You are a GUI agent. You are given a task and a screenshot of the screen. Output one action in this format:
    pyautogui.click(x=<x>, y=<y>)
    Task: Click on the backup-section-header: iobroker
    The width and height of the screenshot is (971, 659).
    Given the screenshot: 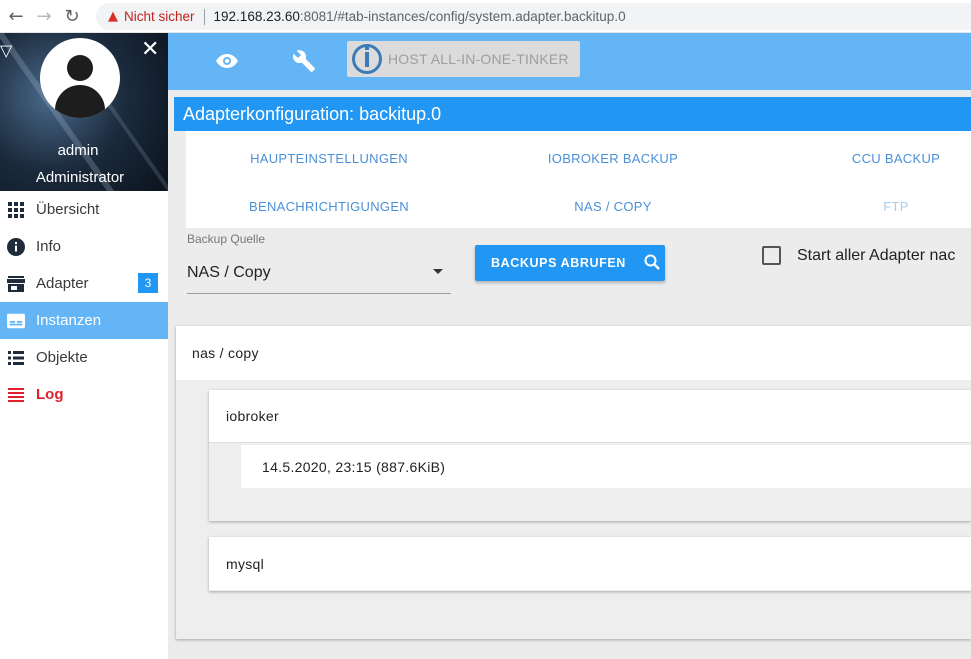 What is the action you would take?
    pyautogui.click(x=590, y=416)
    